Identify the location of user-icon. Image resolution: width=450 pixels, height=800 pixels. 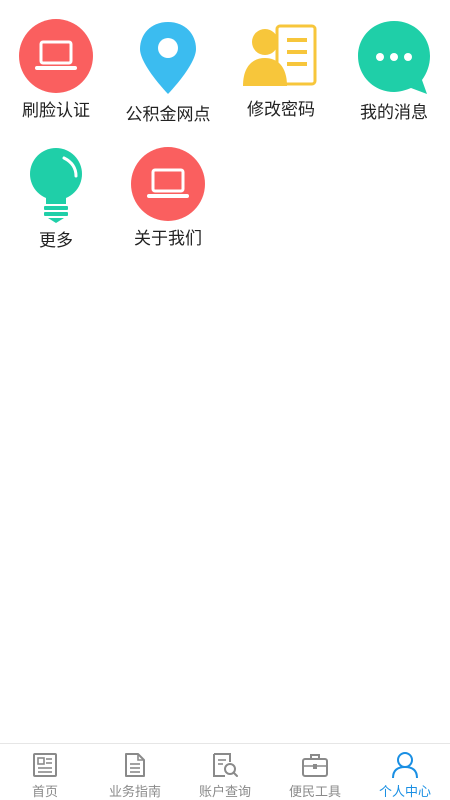
(405, 765).